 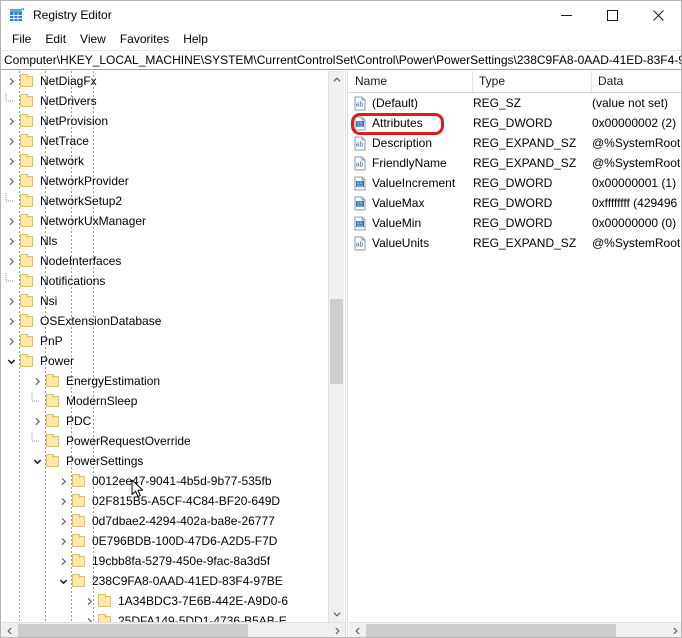 What do you see at coordinates (336, 613) in the screenshot?
I see `tree-scroll-down-button` at bounding box center [336, 613].